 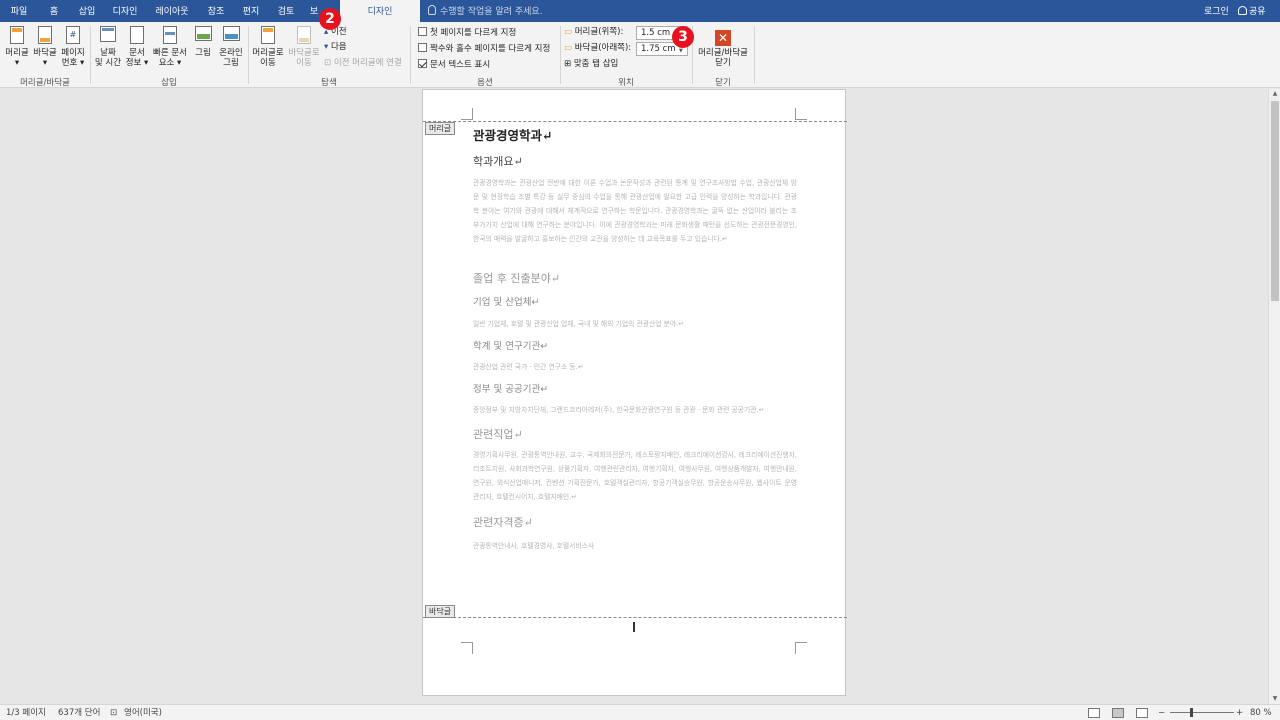 I want to click on tell-me-search: 수행할 작업을 알려 주세요., so click(x=485, y=11).